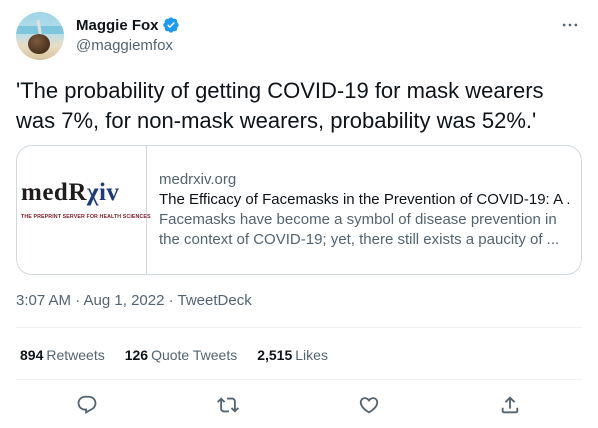 Image resolution: width=598 pixels, height=428 pixels. What do you see at coordinates (117, 25) in the screenshot?
I see `display-name: Maggie Fox` at bounding box center [117, 25].